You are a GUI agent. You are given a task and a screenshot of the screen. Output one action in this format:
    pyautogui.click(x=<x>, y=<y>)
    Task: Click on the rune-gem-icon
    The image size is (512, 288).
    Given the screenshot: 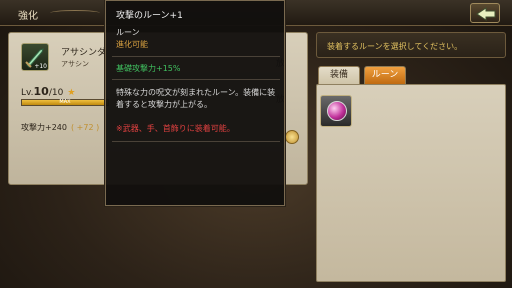 What is the action you would take?
    pyautogui.click(x=337, y=111)
    